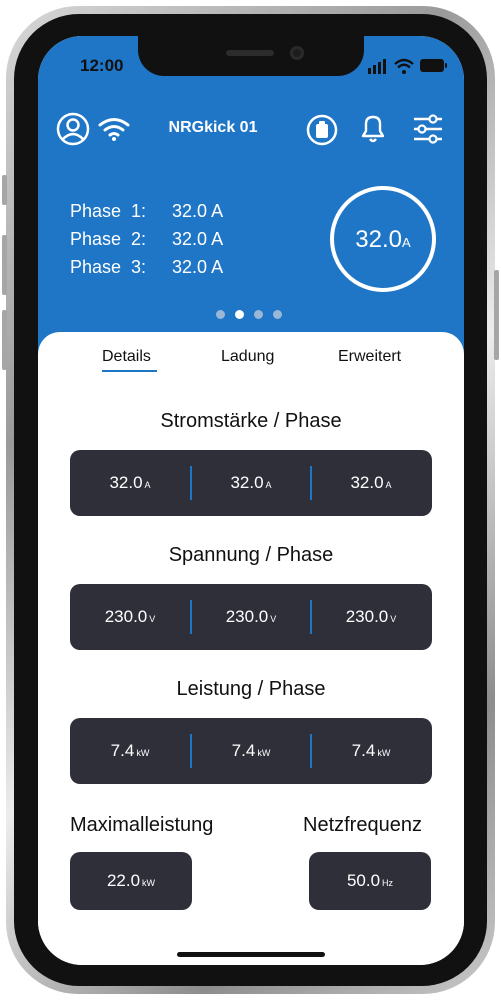 Image resolution: width=501 pixels, height=1000 pixels. I want to click on phase-row-3: Phase 3: 32.0 A, so click(146, 267).